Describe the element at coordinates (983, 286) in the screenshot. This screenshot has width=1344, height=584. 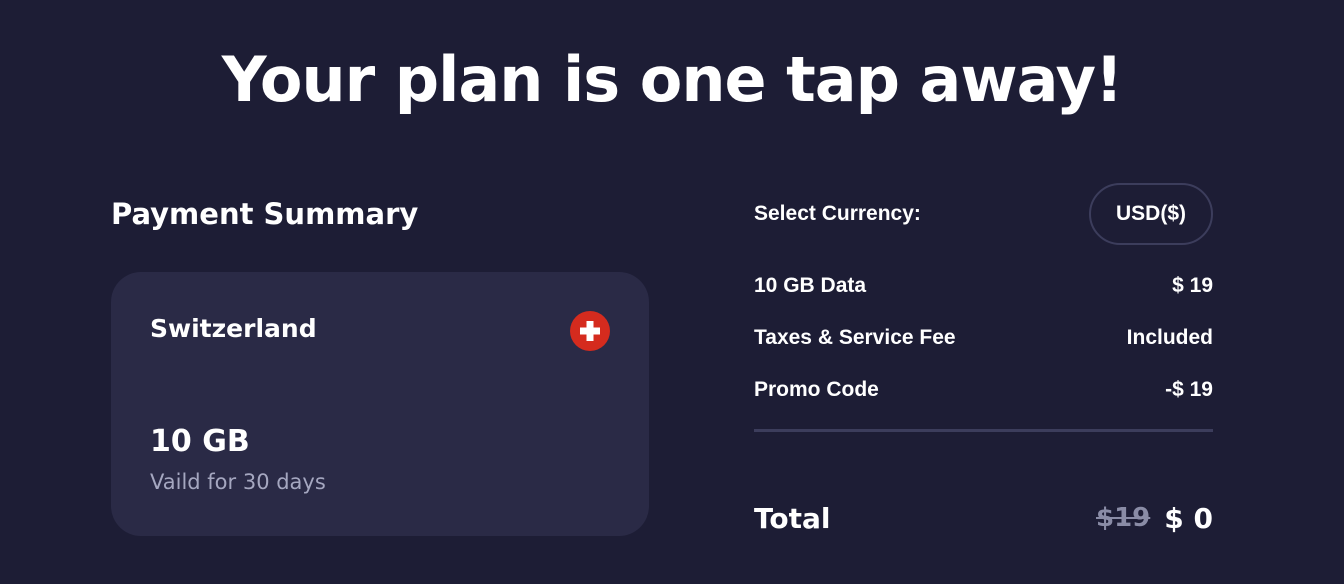
I see `line-item-data: 10 GB Data $ 19` at that location.